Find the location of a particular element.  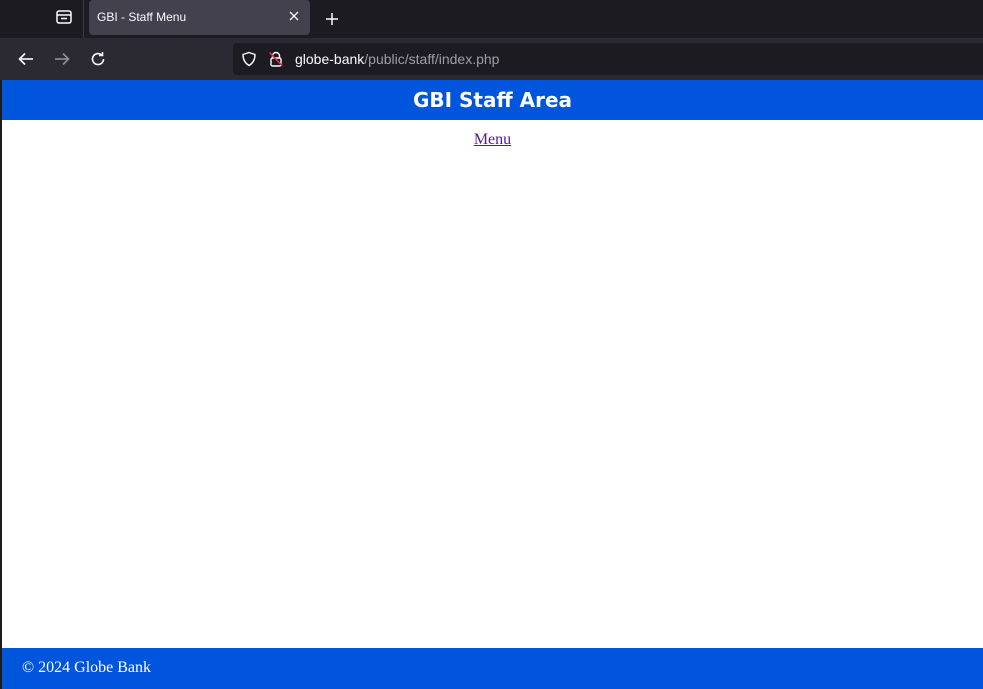

menu-link: Menu is located at coordinates (492, 139).